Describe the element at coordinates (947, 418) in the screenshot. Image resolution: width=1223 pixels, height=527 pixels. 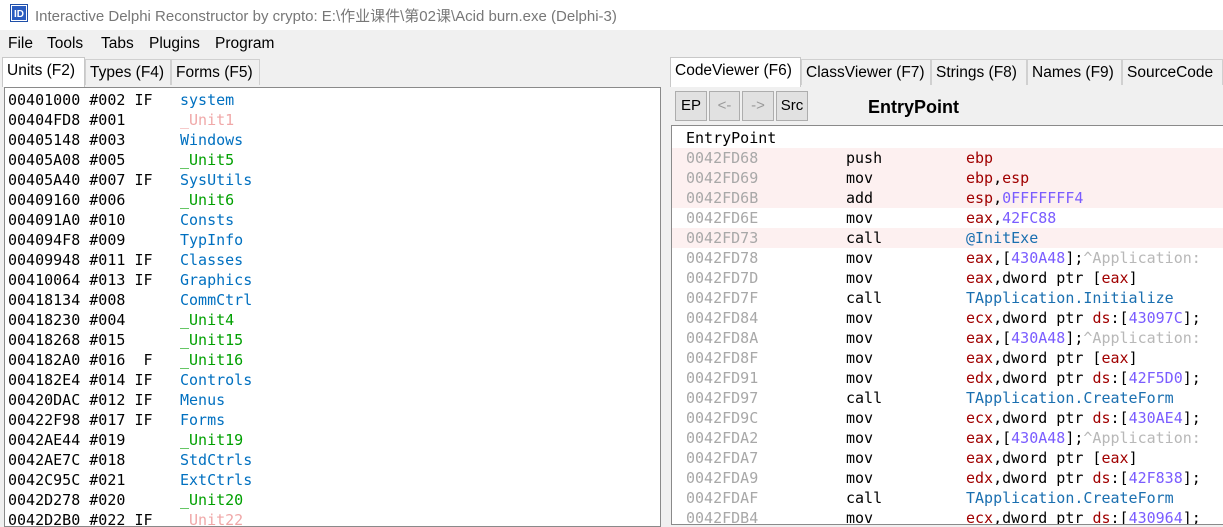
I see `code-line: 0042FD9C mov ecx,dword ptr ds:[430AE4];` at that location.